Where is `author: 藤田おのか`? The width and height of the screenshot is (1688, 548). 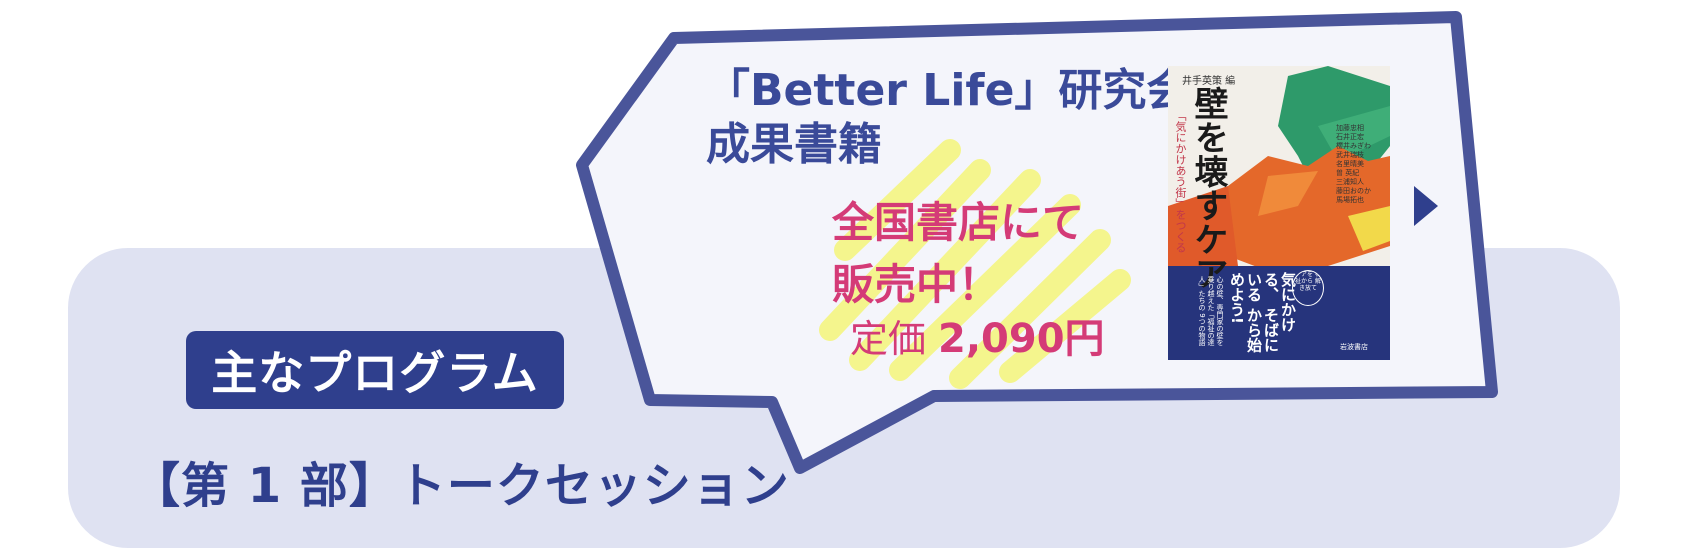
author: 藤田おのか is located at coordinates (1353, 191).